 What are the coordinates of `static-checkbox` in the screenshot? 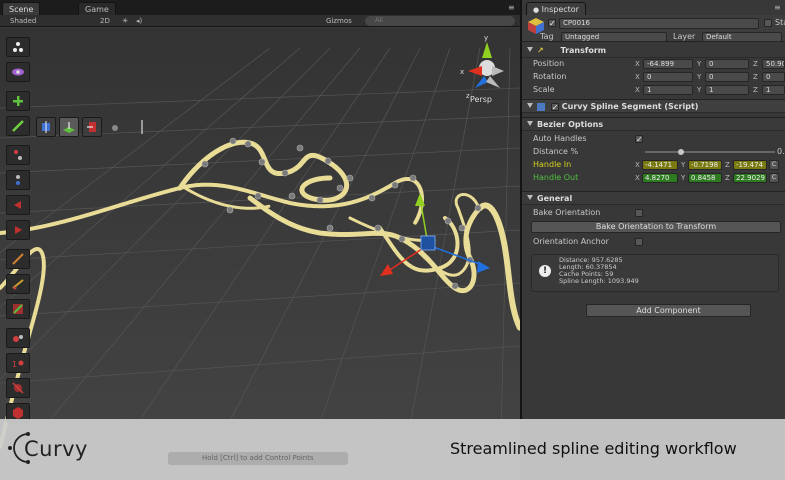 It's located at (768, 23).